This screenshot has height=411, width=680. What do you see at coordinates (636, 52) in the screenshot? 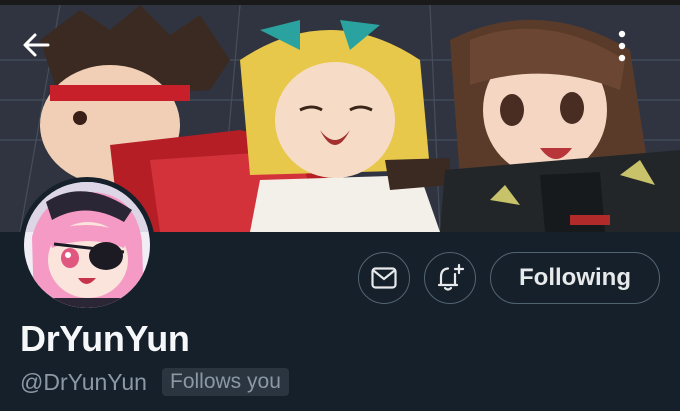
I see `more-options-button` at bounding box center [636, 52].